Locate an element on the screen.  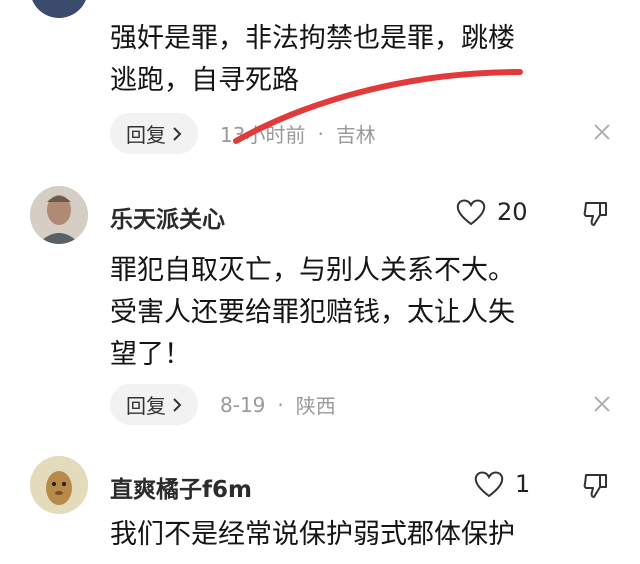
comment-location: 陕西 is located at coordinates (315, 406).